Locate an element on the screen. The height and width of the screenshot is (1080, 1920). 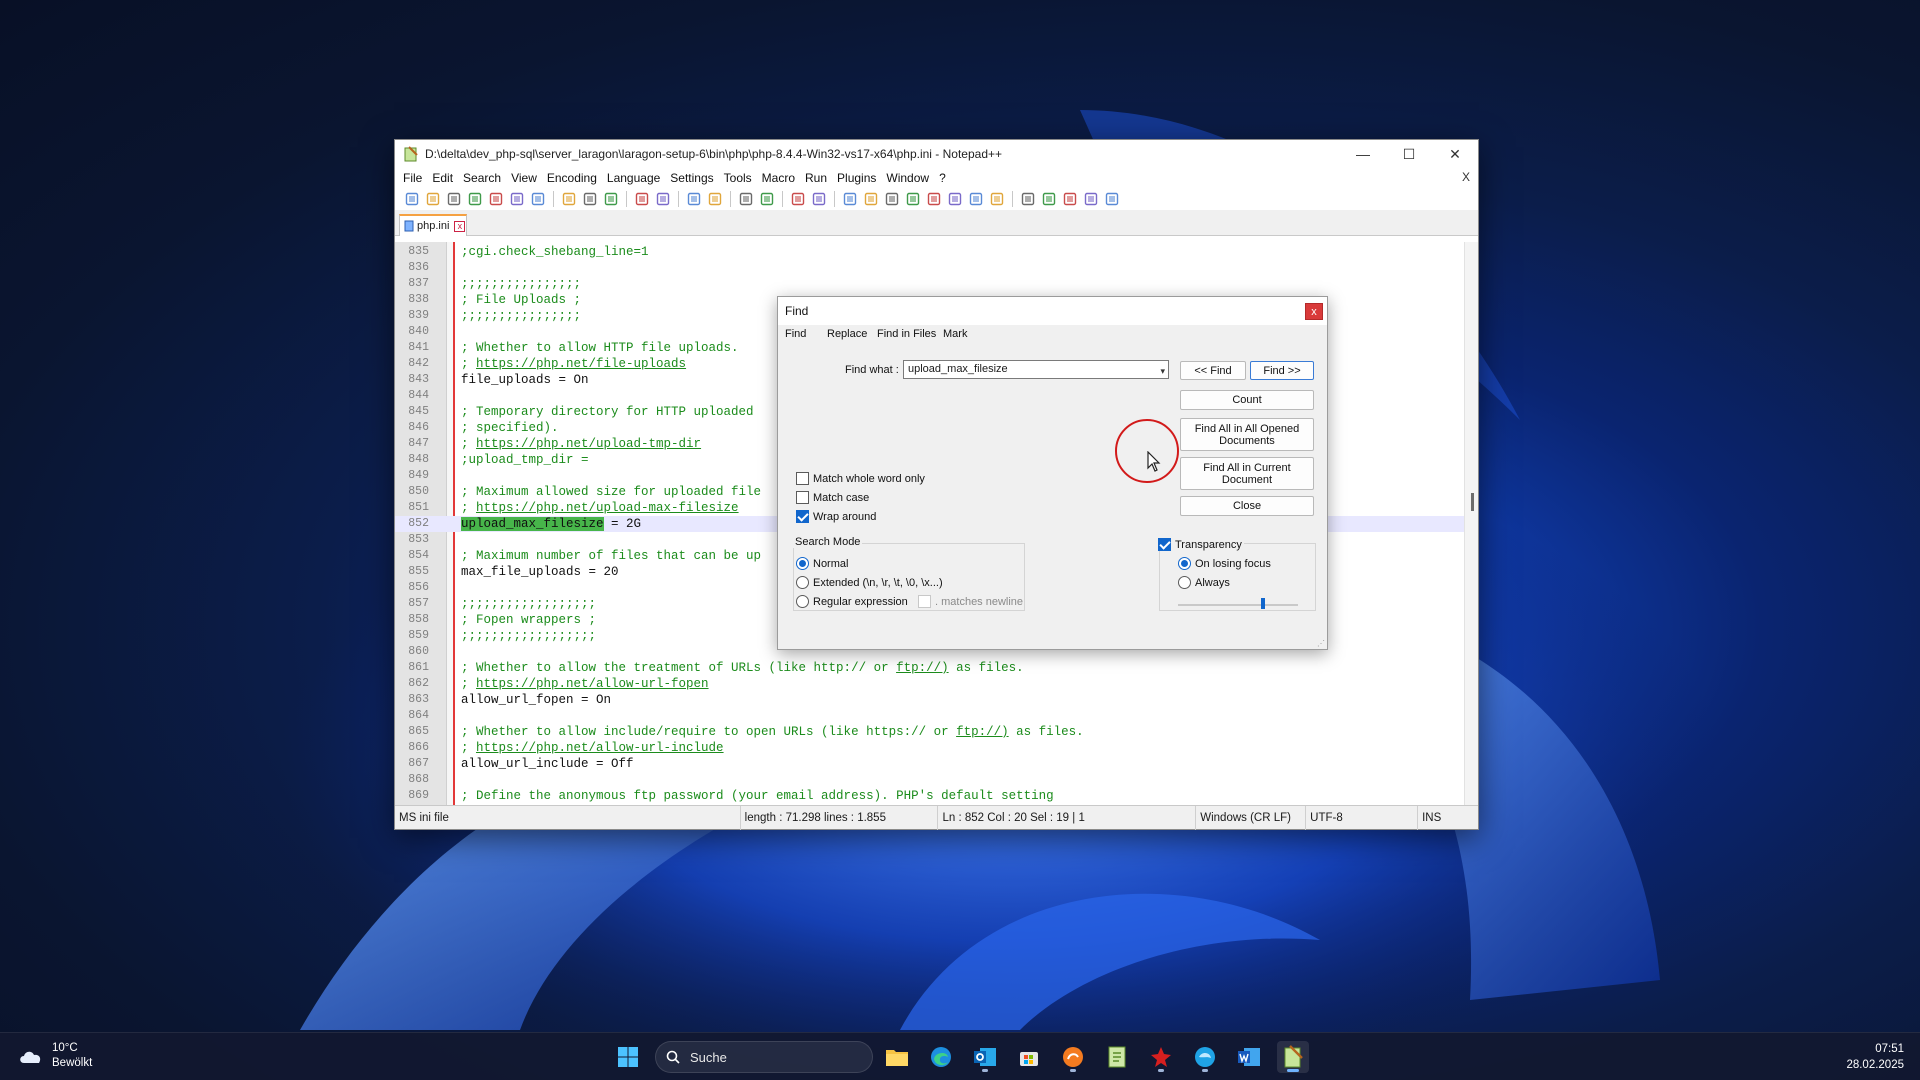
play-macro-icon is located at coordinates (1070, 199).